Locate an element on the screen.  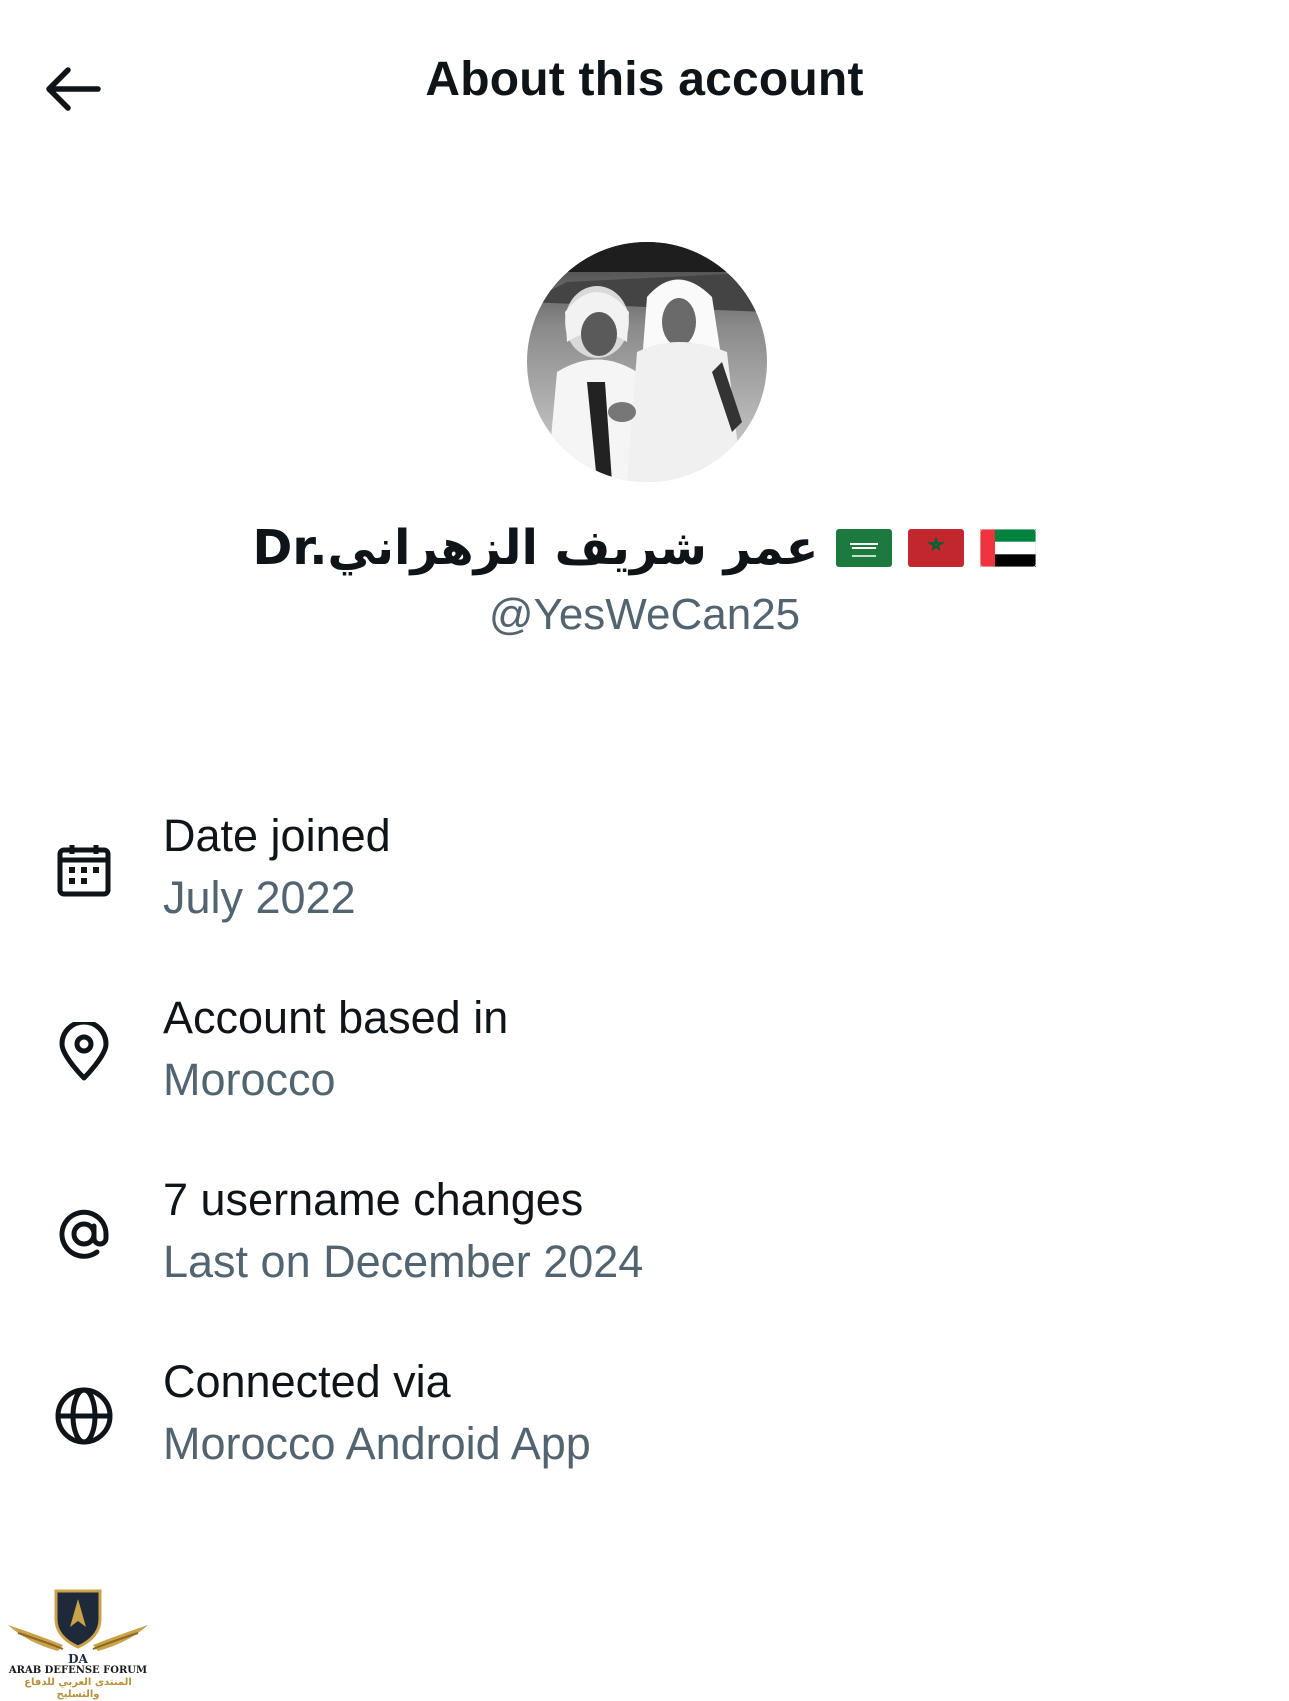
info-row-date-joined: Date joined July 2022 is located at coordinates (644, 870).